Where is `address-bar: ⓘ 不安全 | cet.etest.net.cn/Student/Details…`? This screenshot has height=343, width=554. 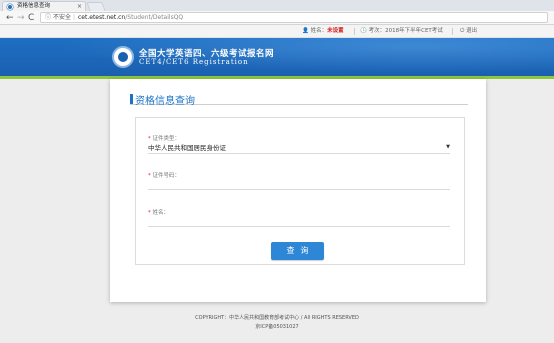
address-bar: ⓘ 不安全 | cet.etest.net.cn/Student/Details… is located at coordinates (294, 17).